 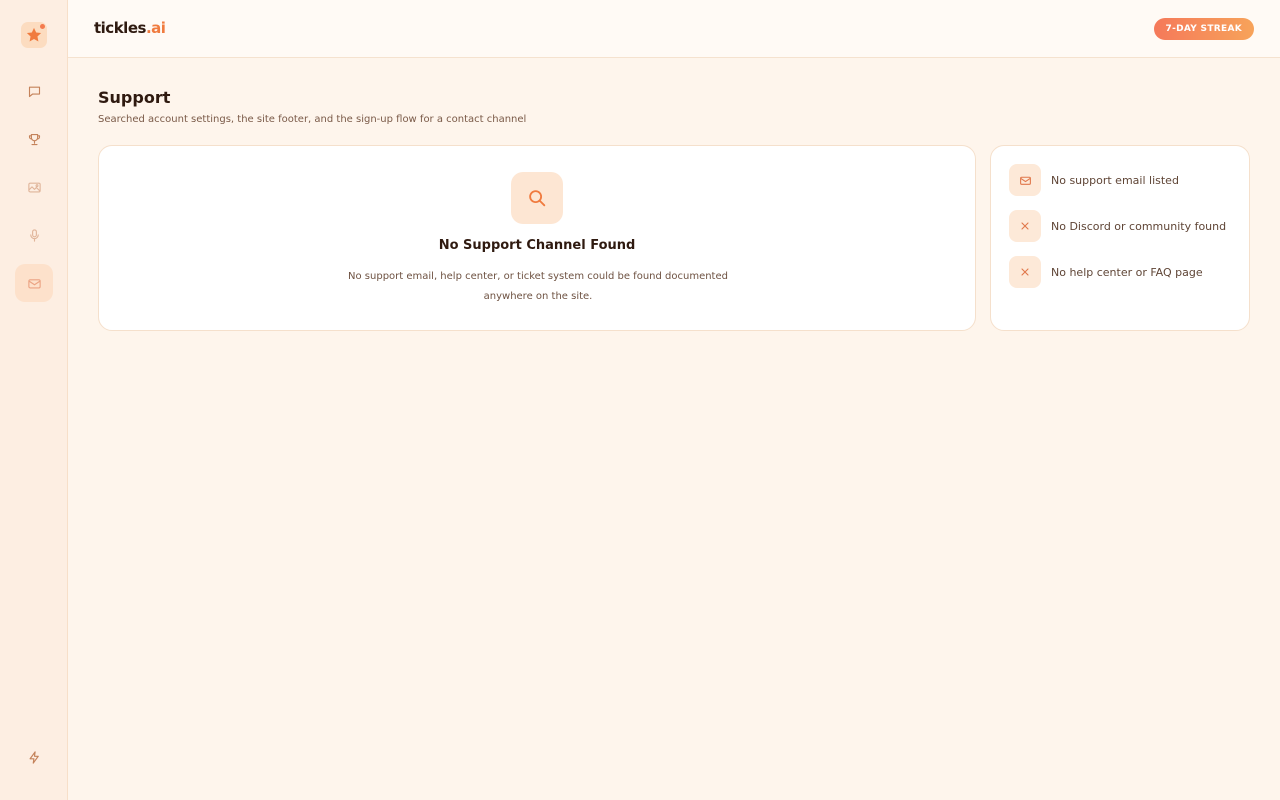 What do you see at coordinates (34, 35) in the screenshot?
I see `logo-star-icon` at bounding box center [34, 35].